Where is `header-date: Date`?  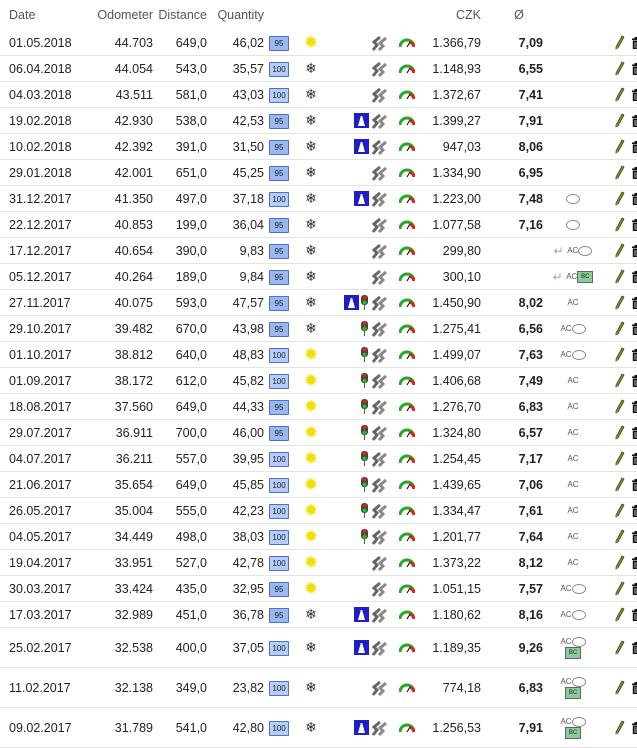
header-date: Date is located at coordinates (39, 15).